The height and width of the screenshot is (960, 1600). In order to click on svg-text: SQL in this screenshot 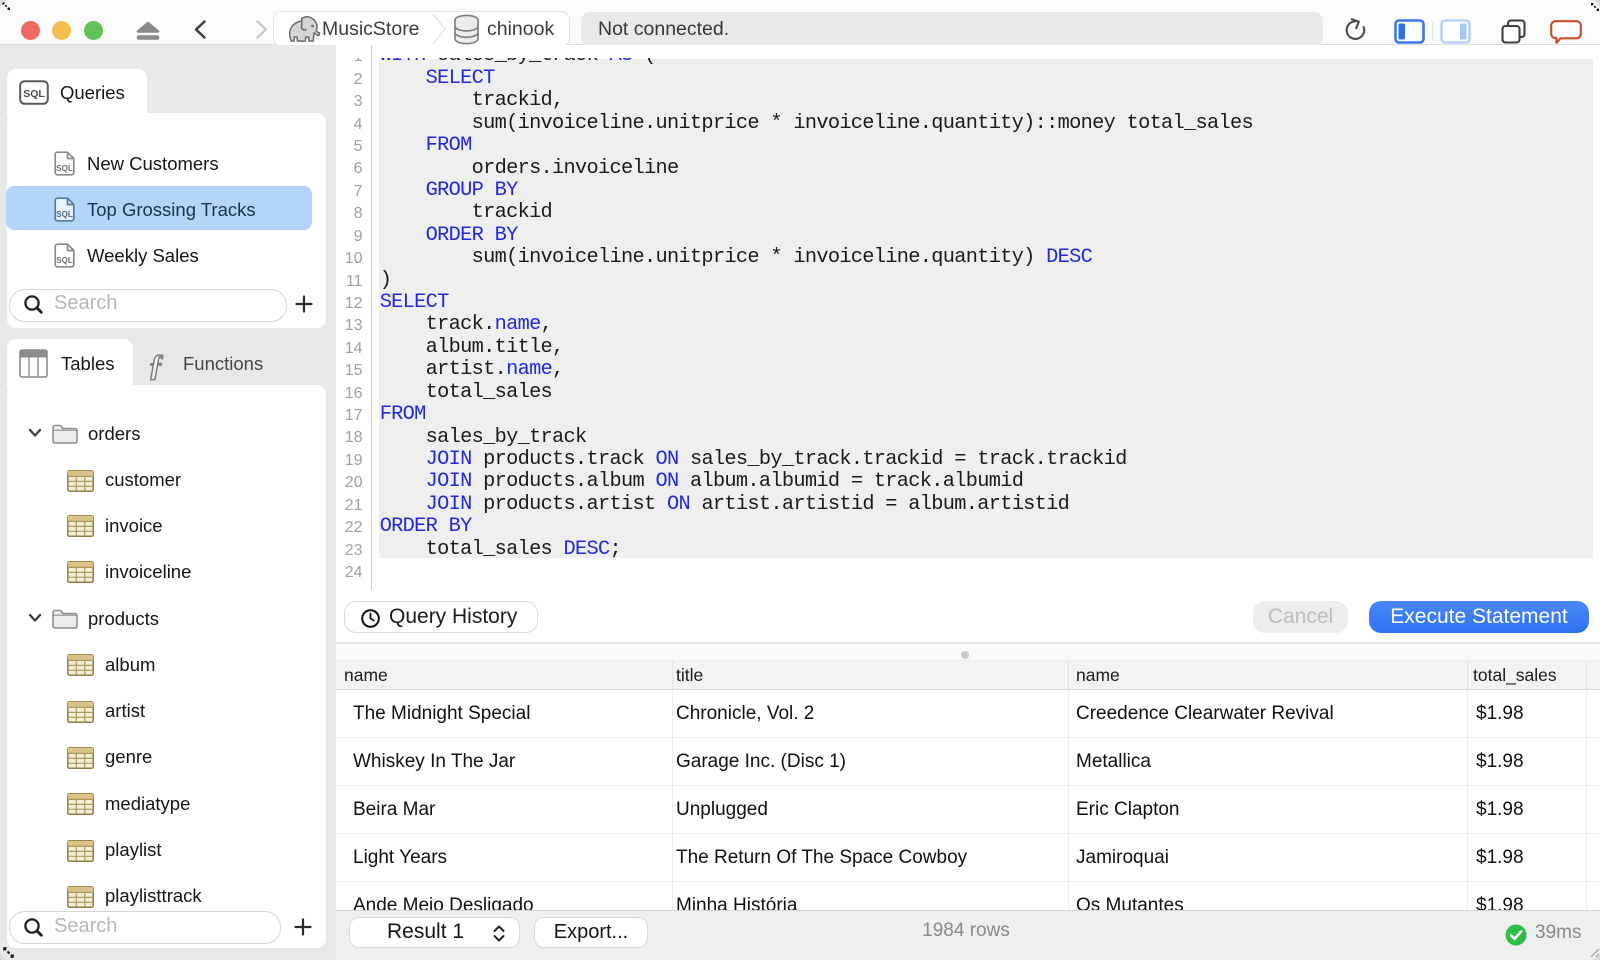, I will do `click(34, 94)`.